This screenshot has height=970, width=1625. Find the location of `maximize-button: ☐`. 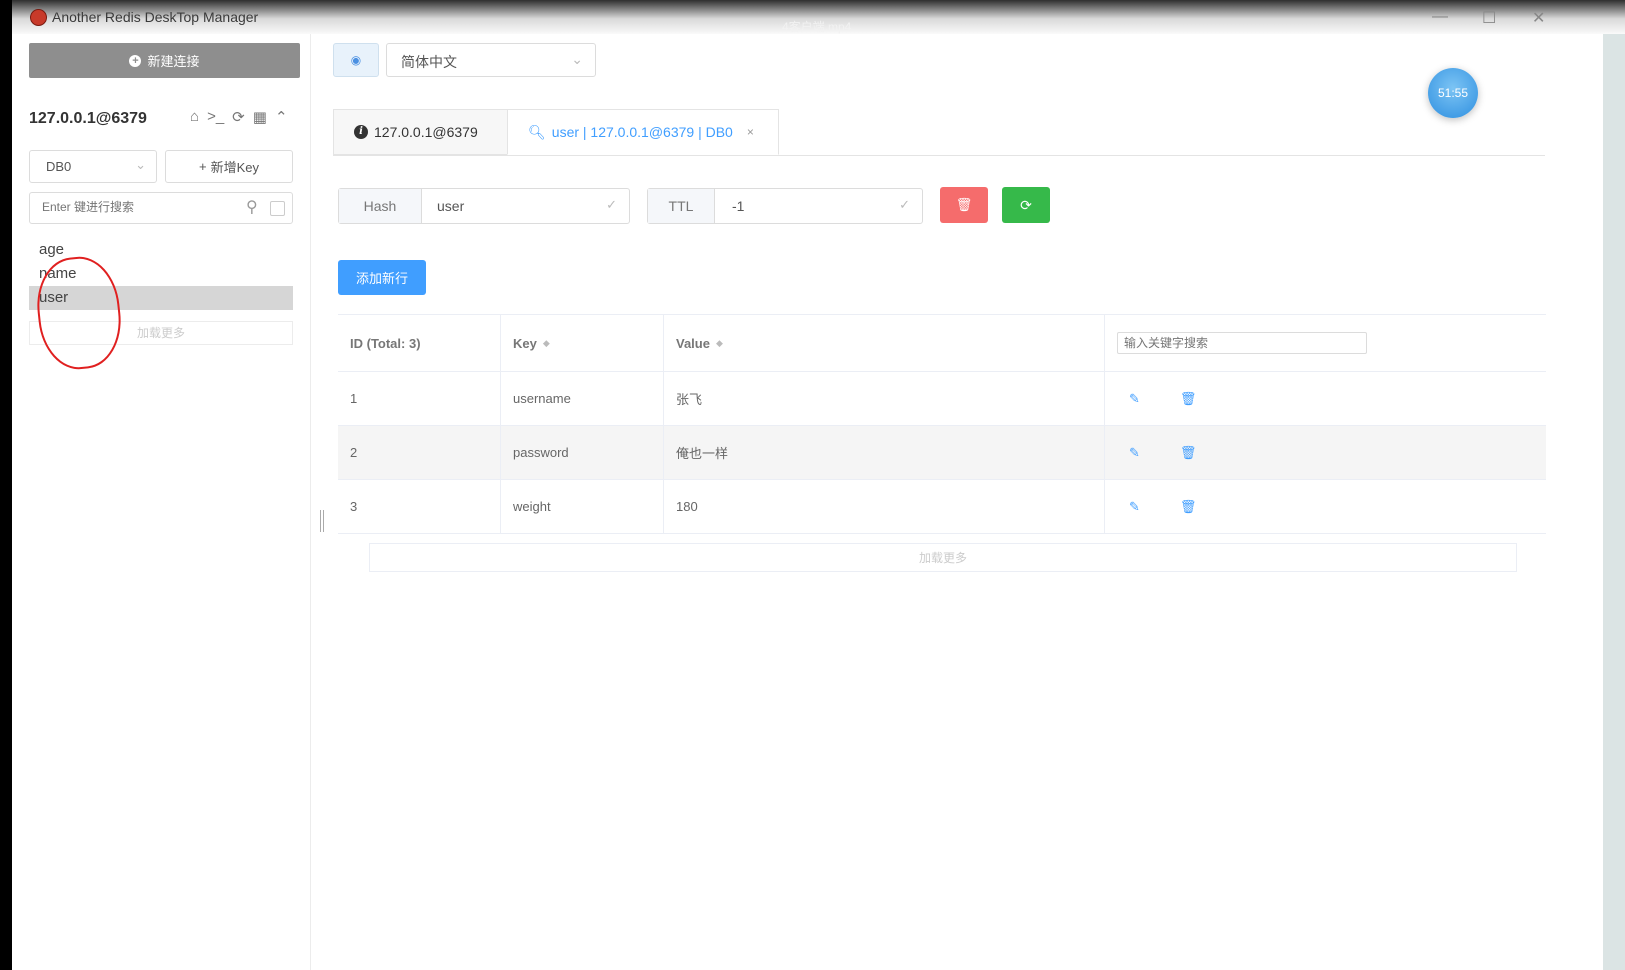

maximize-button: ☐ is located at coordinates (1489, 18).